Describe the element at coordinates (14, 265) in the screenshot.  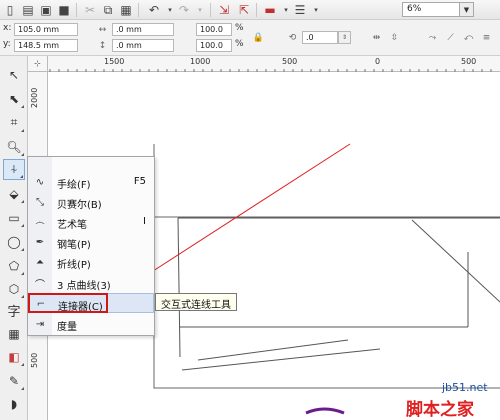
I see `polygon-tool-icon: ⬠` at that location.